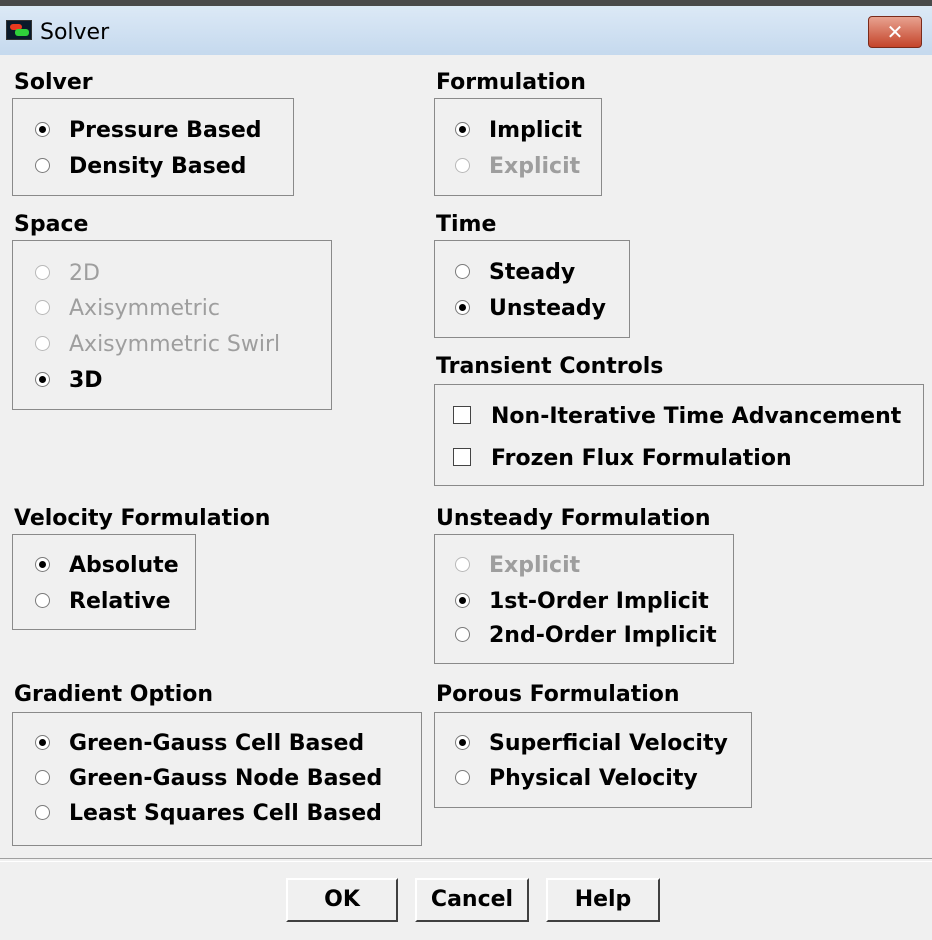 The height and width of the screenshot is (940, 932). I want to click on formulation-group-label: Formulation, so click(511, 82).